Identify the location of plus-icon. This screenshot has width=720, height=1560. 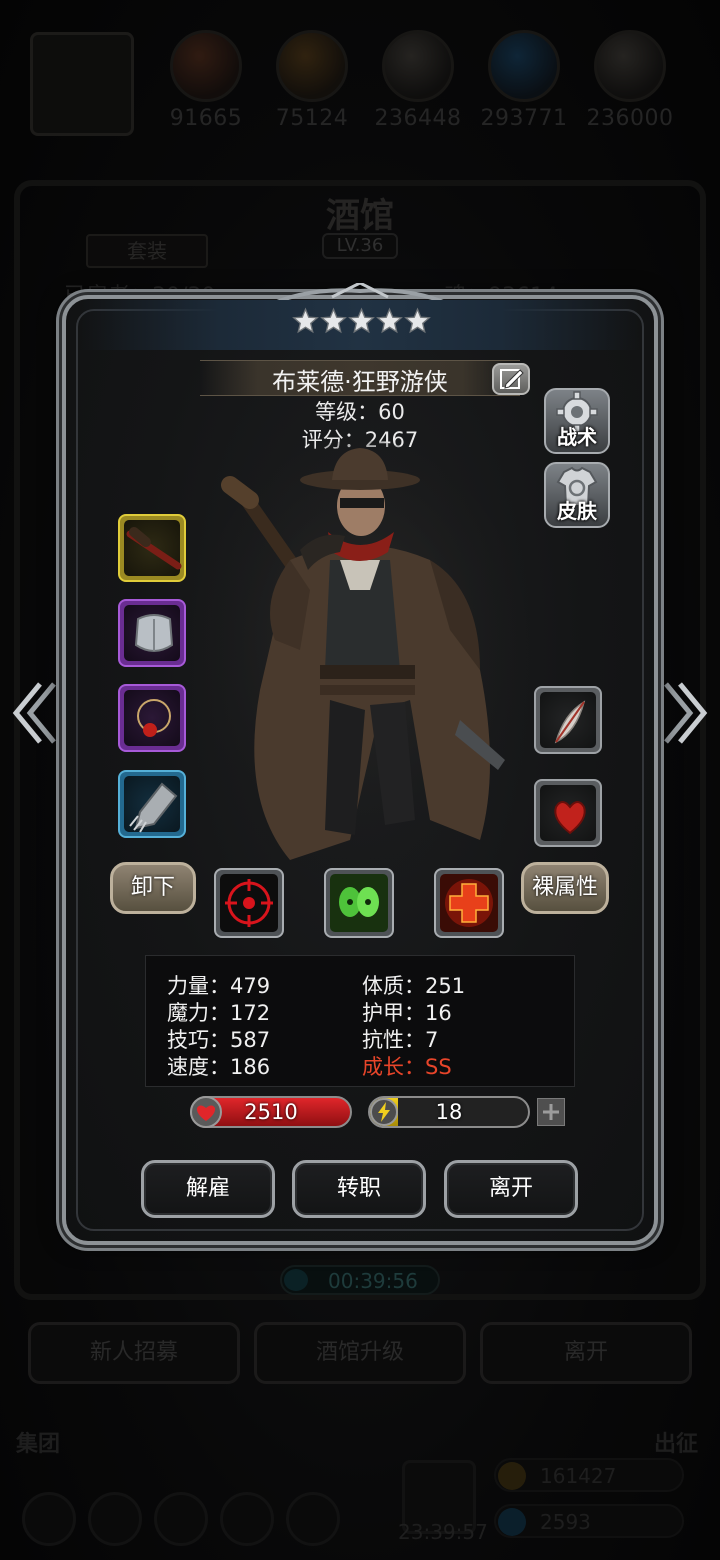
(551, 1112).